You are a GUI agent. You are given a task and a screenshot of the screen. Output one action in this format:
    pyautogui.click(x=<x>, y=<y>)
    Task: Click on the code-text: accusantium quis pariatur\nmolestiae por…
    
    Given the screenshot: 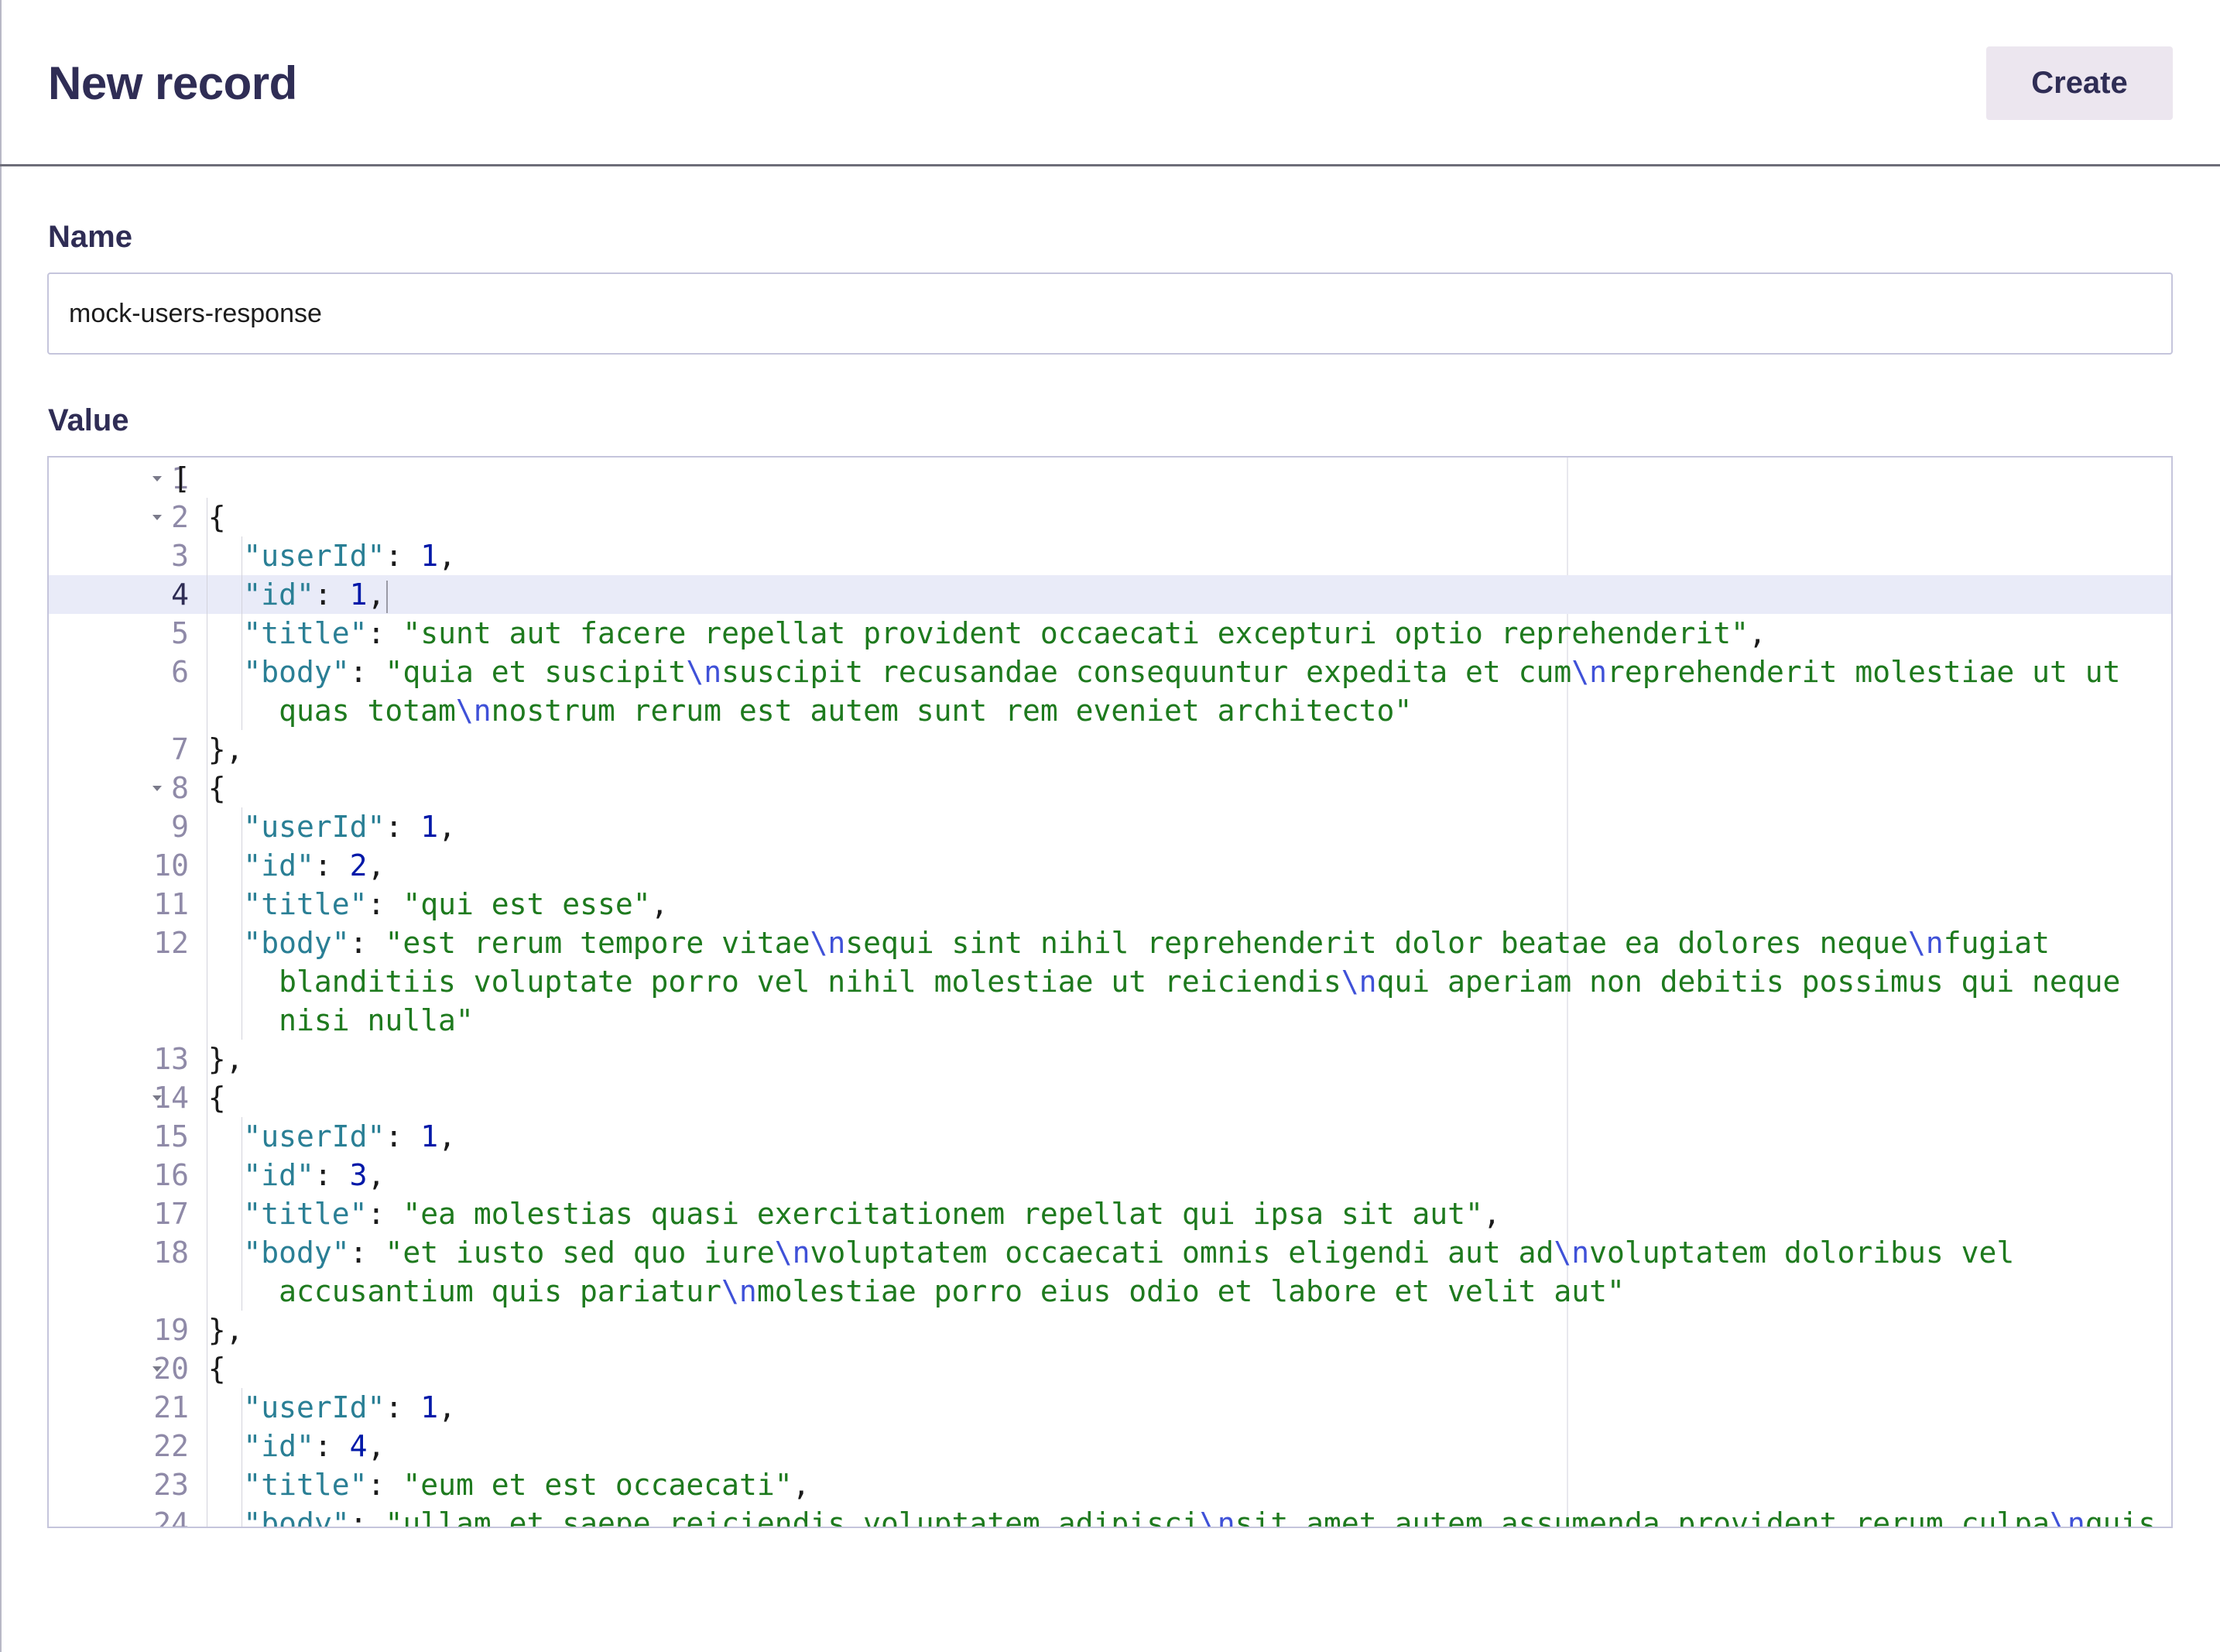 What is the action you would take?
    pyautogui.click(x=952, y=1291)
    